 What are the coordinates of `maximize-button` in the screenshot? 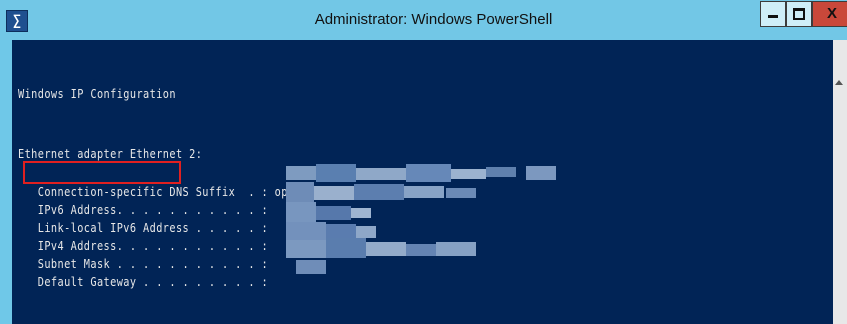 It's located at (799, 14).